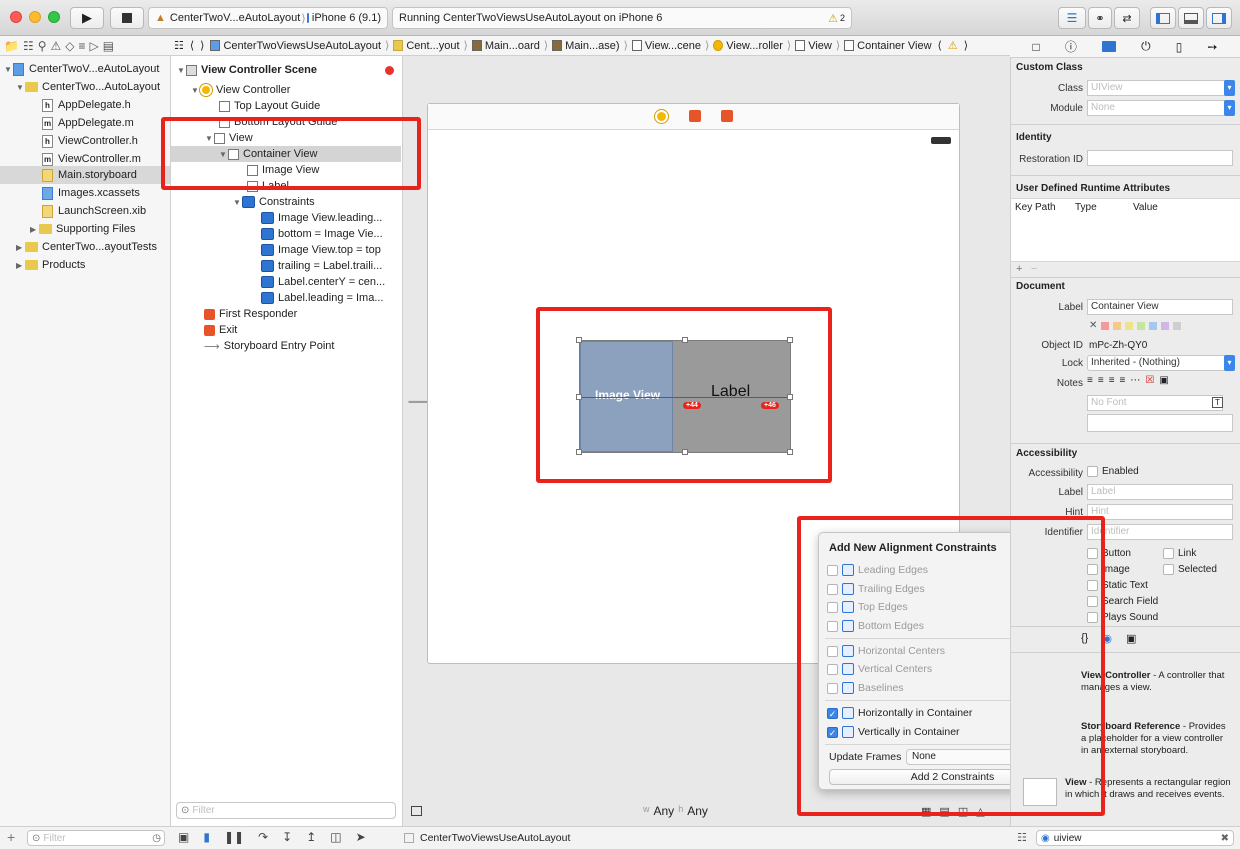  What do you see at coordinates (1153, 325) in the screenshot?
I see `blue-swatch` at bounding box center [1153, 325].